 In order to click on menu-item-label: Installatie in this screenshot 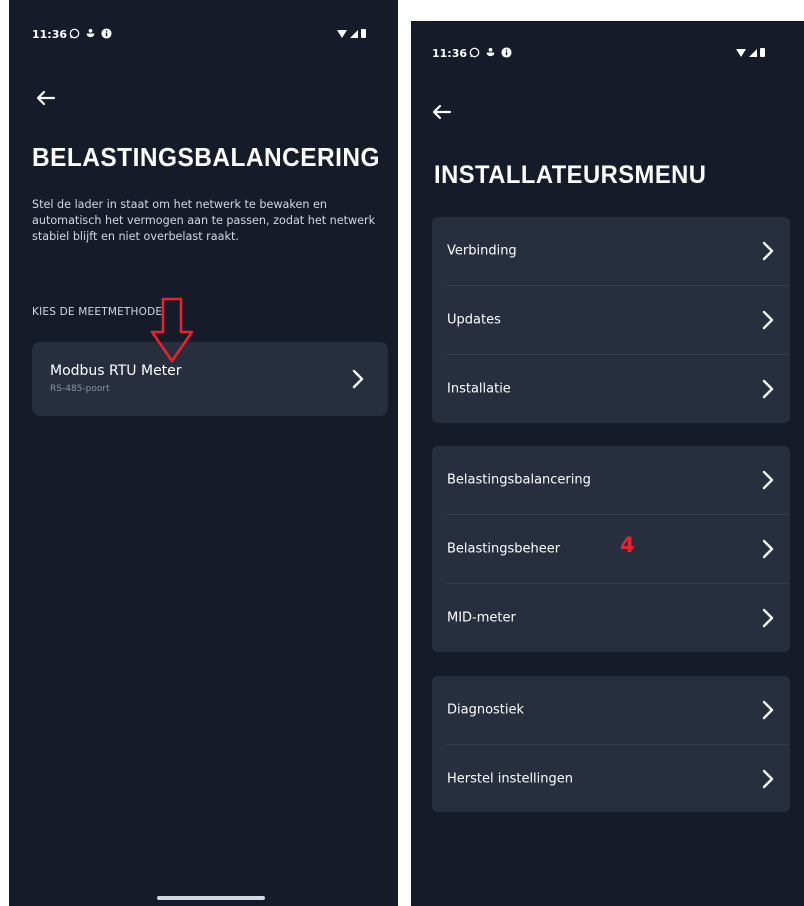, I will do `click(479, 389)`.